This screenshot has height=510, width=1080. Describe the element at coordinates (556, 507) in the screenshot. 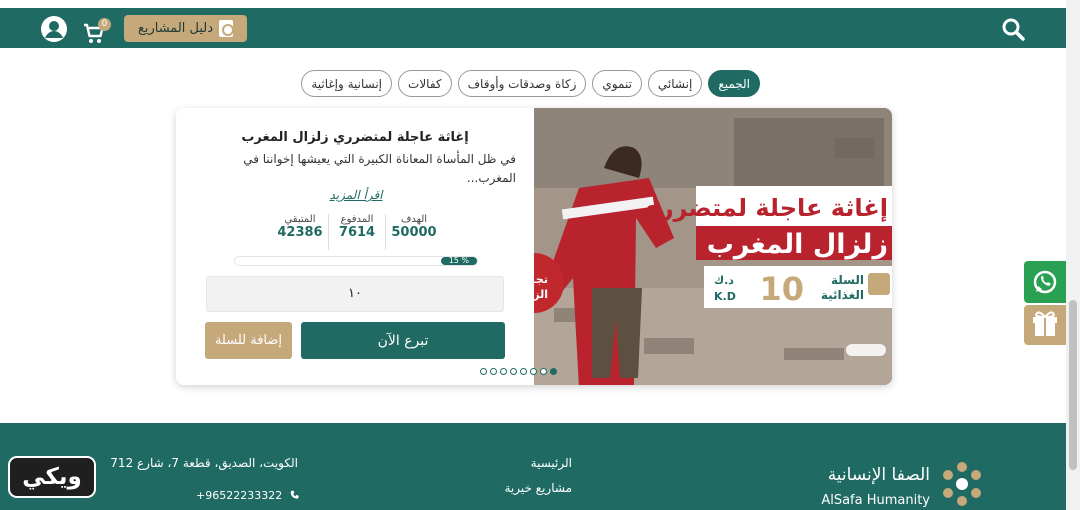

I see `footer-link-cut` at that location.